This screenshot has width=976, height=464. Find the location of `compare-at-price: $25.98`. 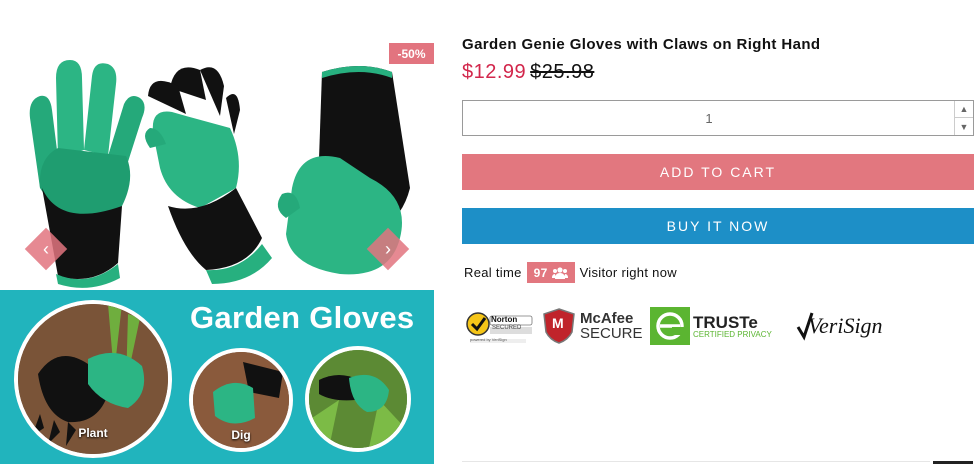

compare-at-price: $25.98 is located at coordinates (562, 72).